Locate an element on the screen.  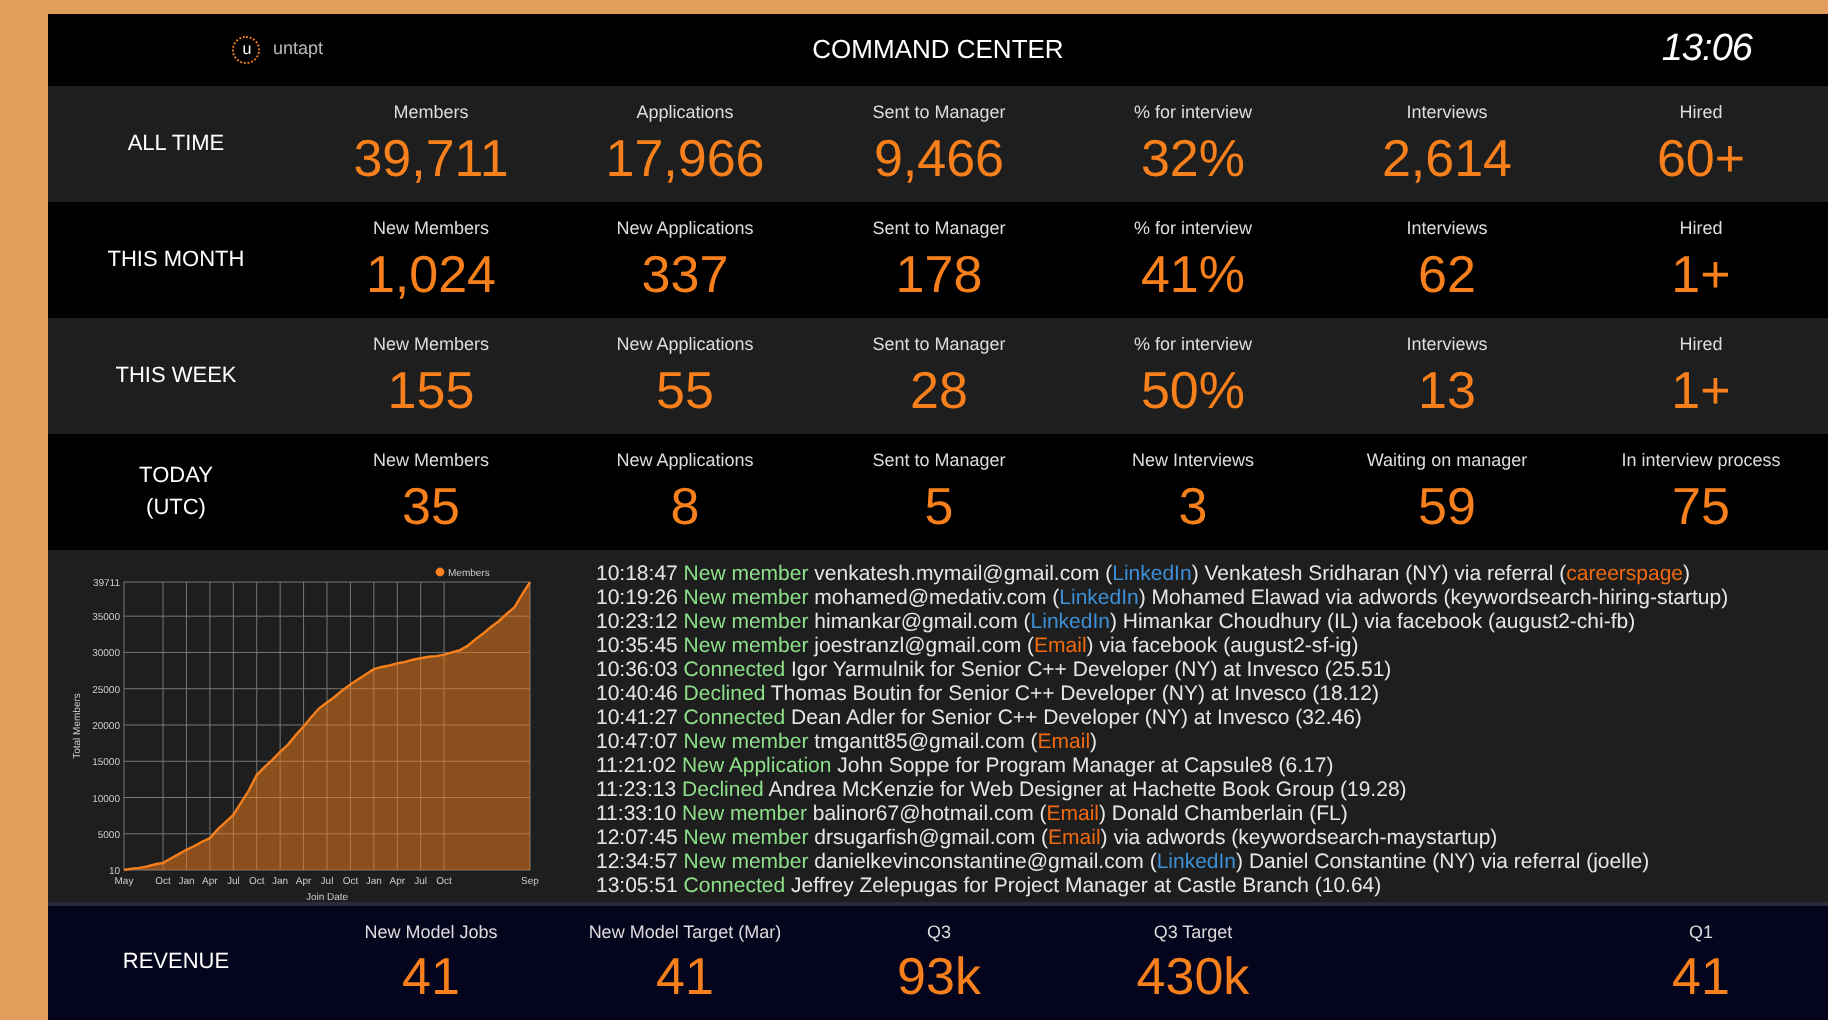
log-entry: 11:23:13 Declined Andrea McKenzie for Web Designer at Hachette Book Group (19.28) is located at coordinates (1002, 790).